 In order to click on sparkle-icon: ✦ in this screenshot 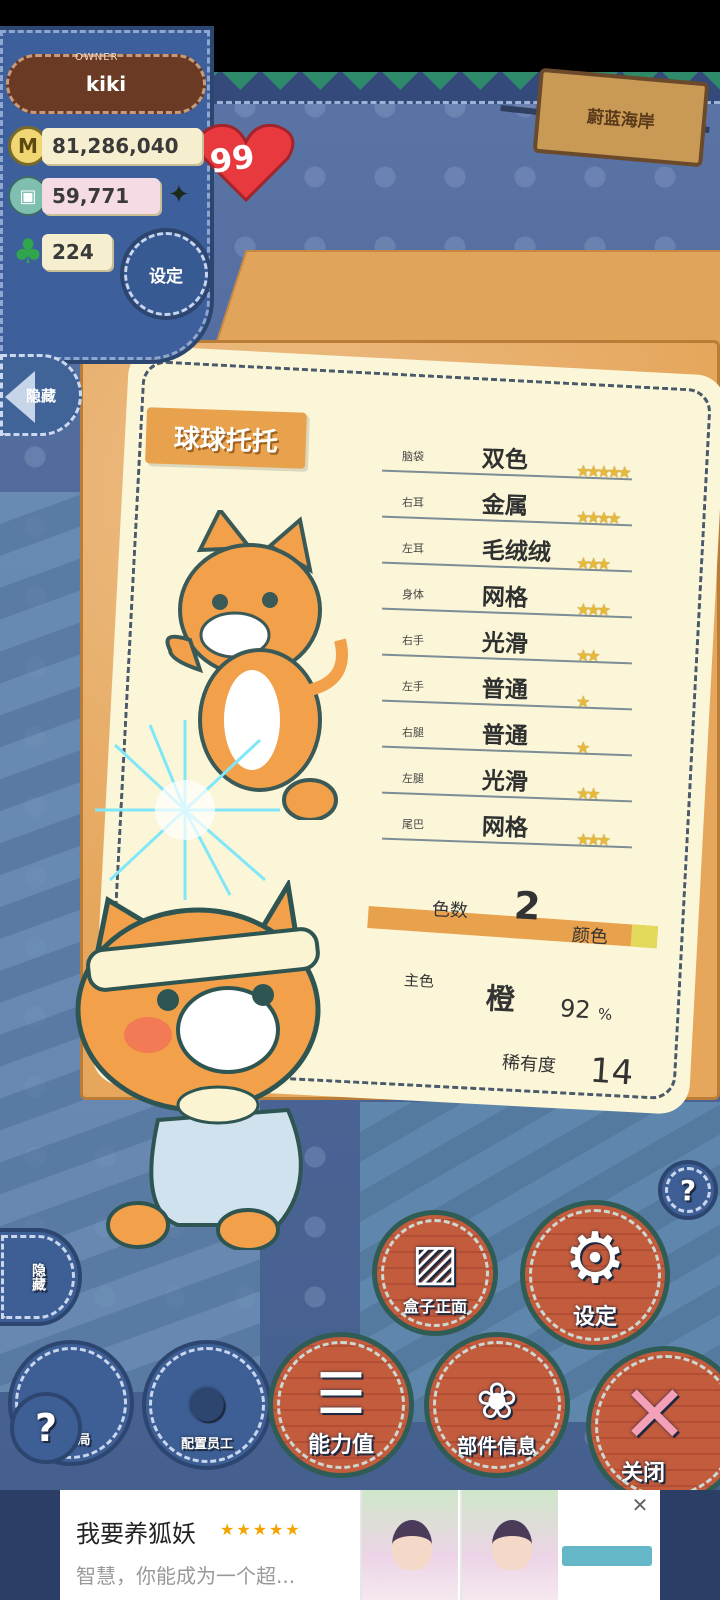, I will do `click(179, 195)`.